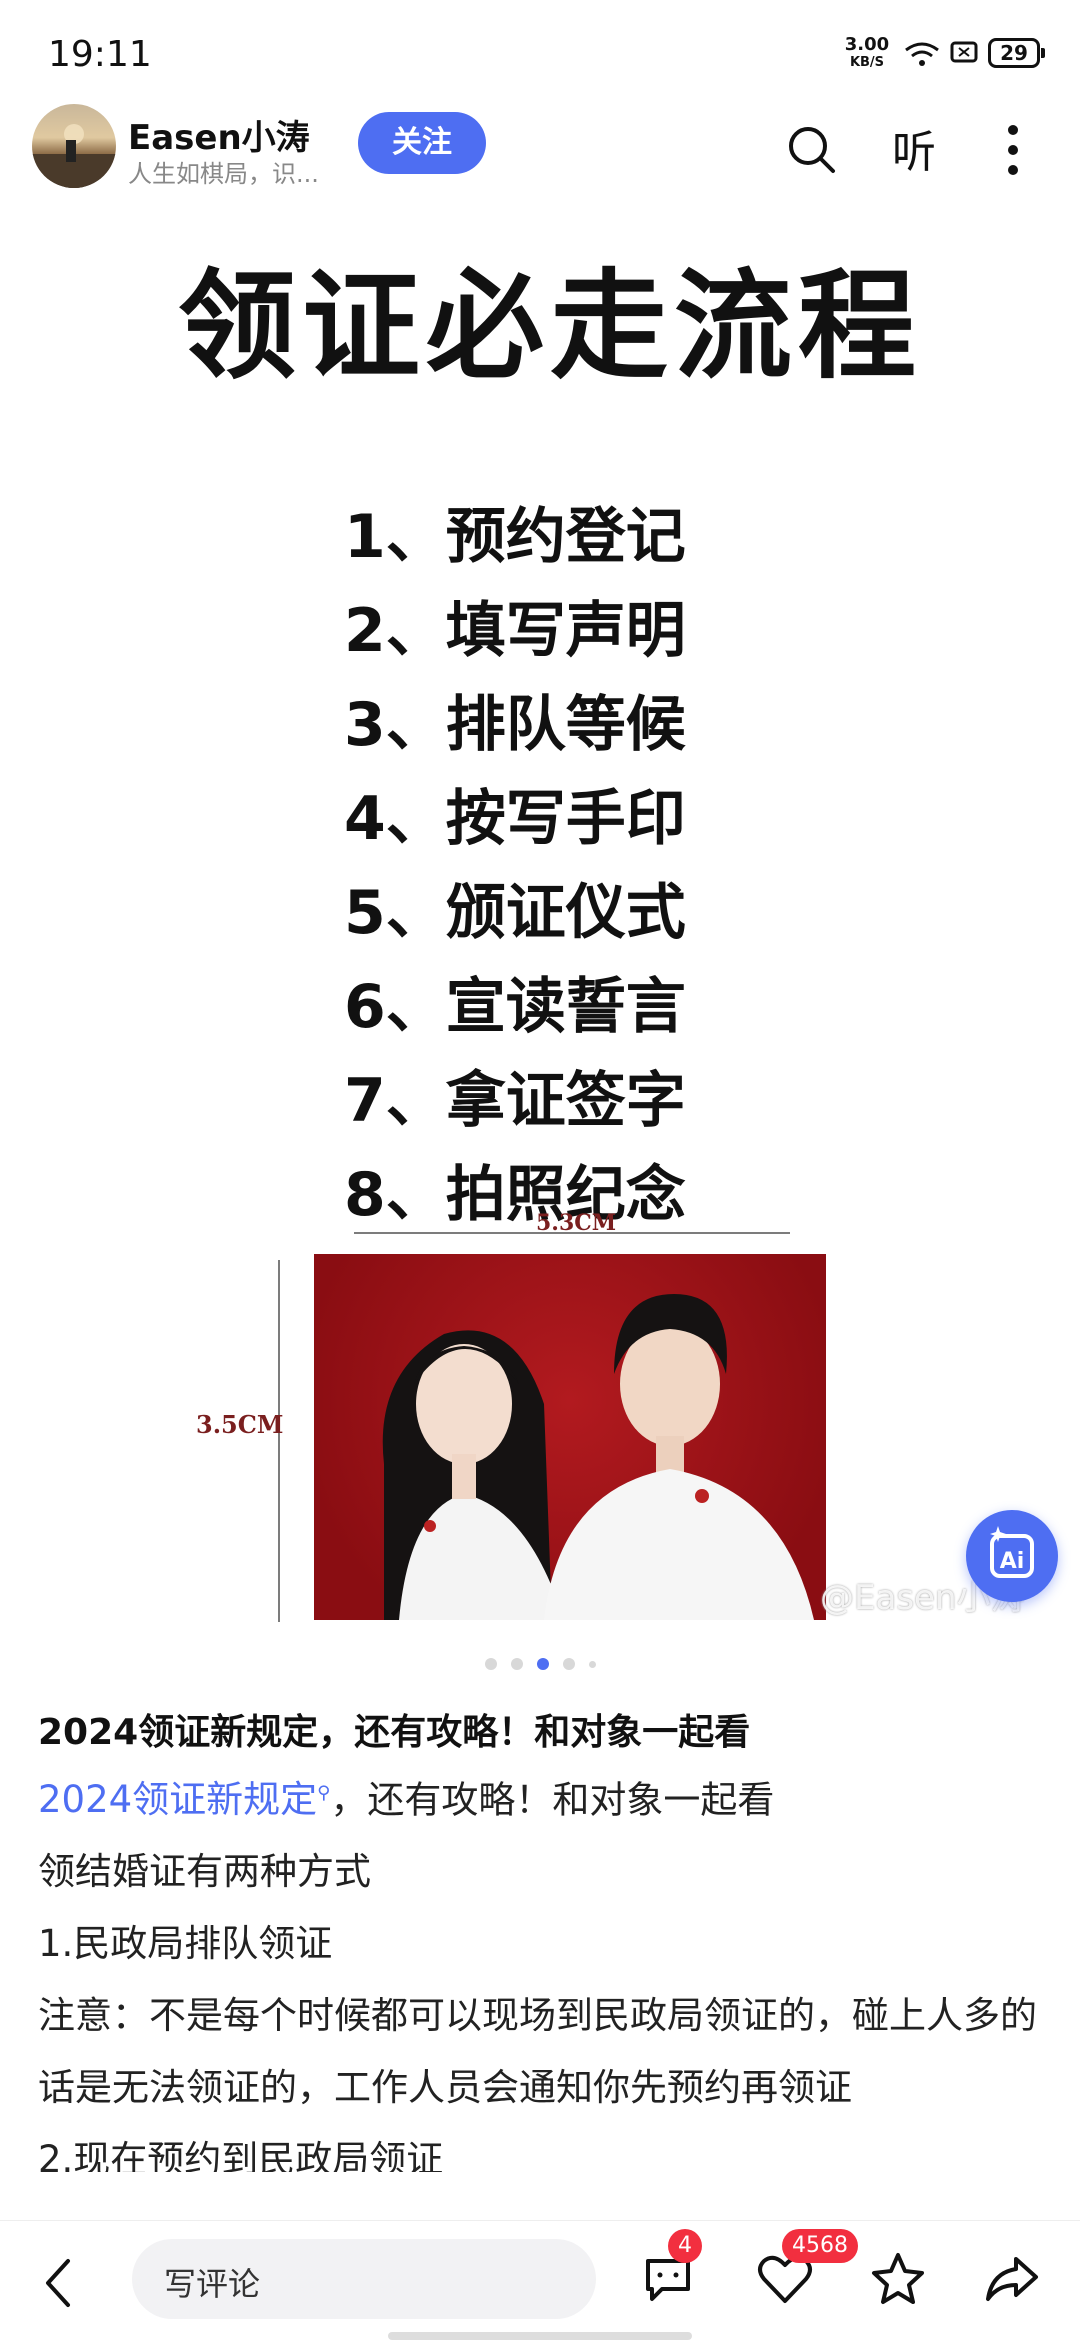 The height and width of the screenshot is (2341, 1080). Describe the element at coordinates (515, 1195) in the screenshot. I see `step-item: 8、拍照纪念` at that location.